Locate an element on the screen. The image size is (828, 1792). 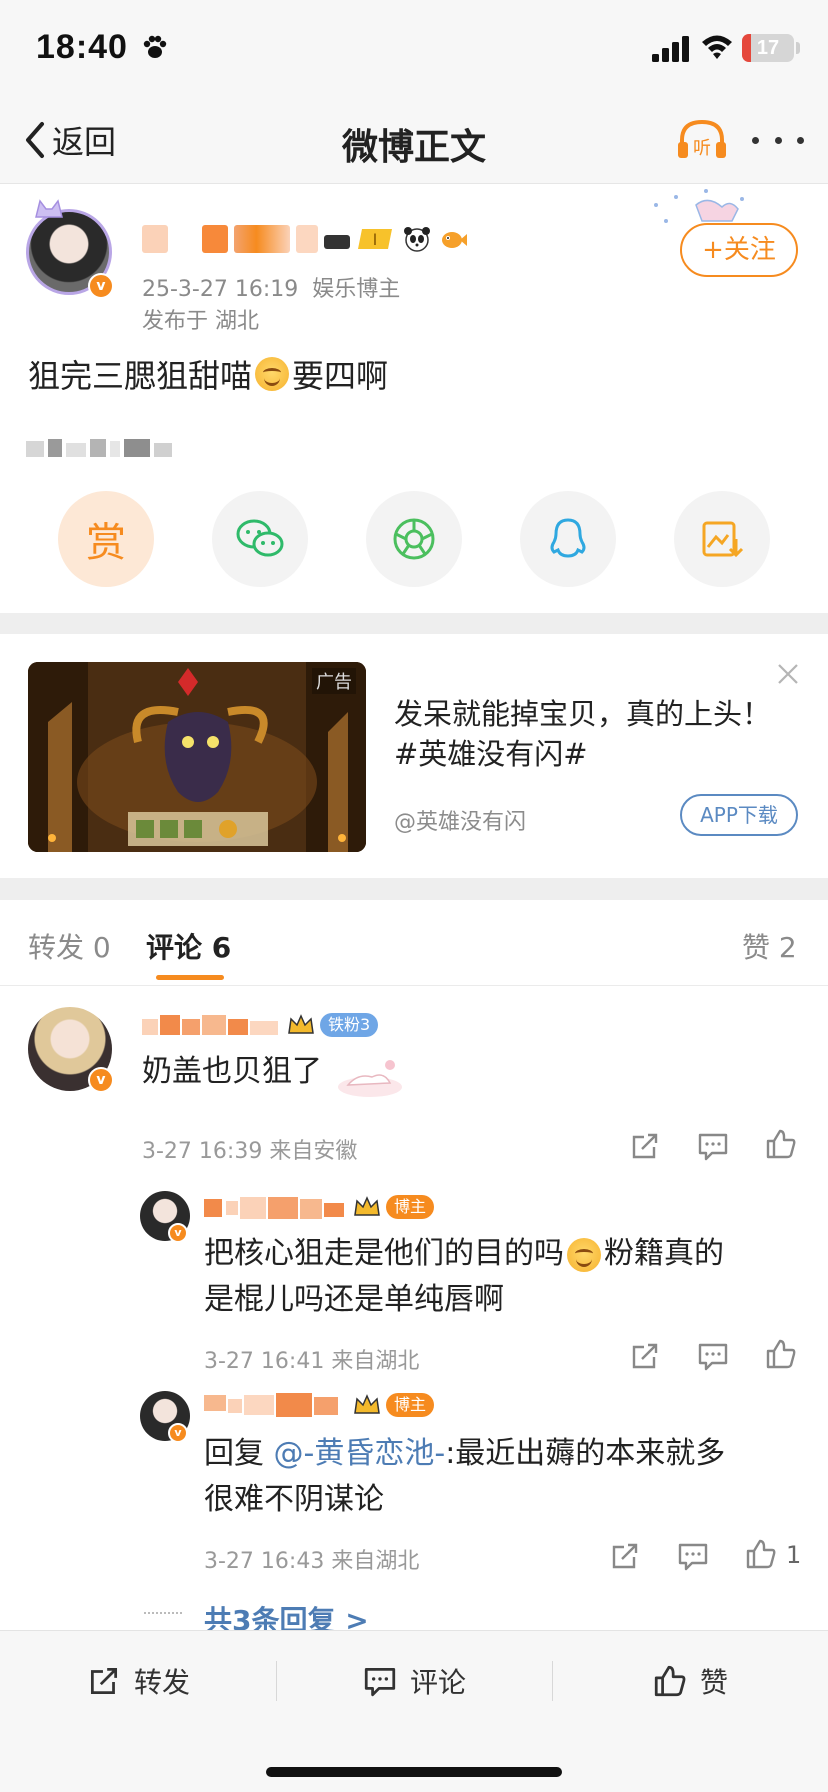
share-wechat-button is located at coordinates (260, 539).